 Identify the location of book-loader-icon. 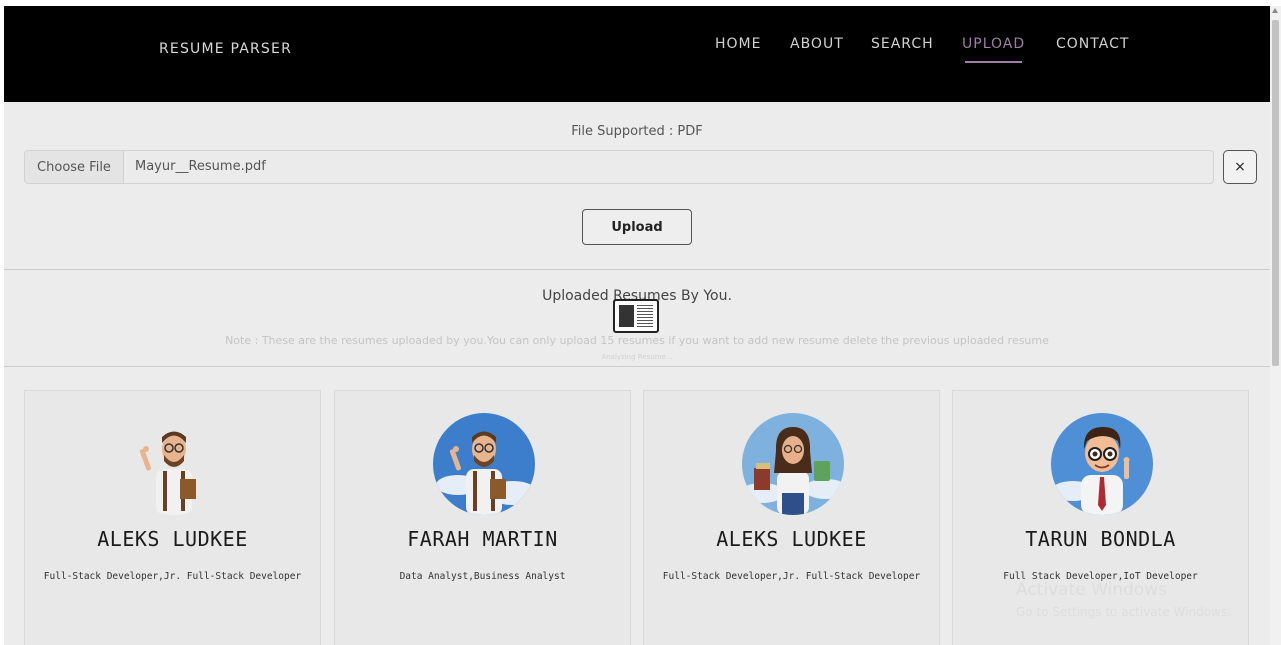
(636, 316).